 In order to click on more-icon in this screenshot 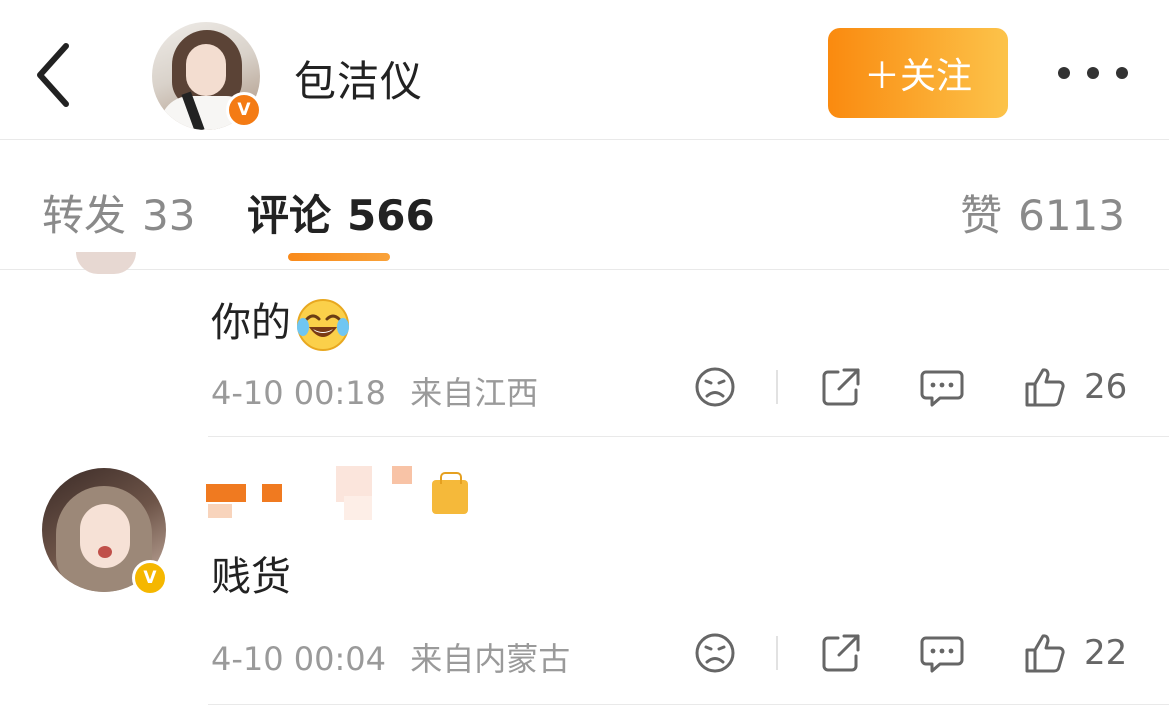, I will do `click(1093, 73)`.